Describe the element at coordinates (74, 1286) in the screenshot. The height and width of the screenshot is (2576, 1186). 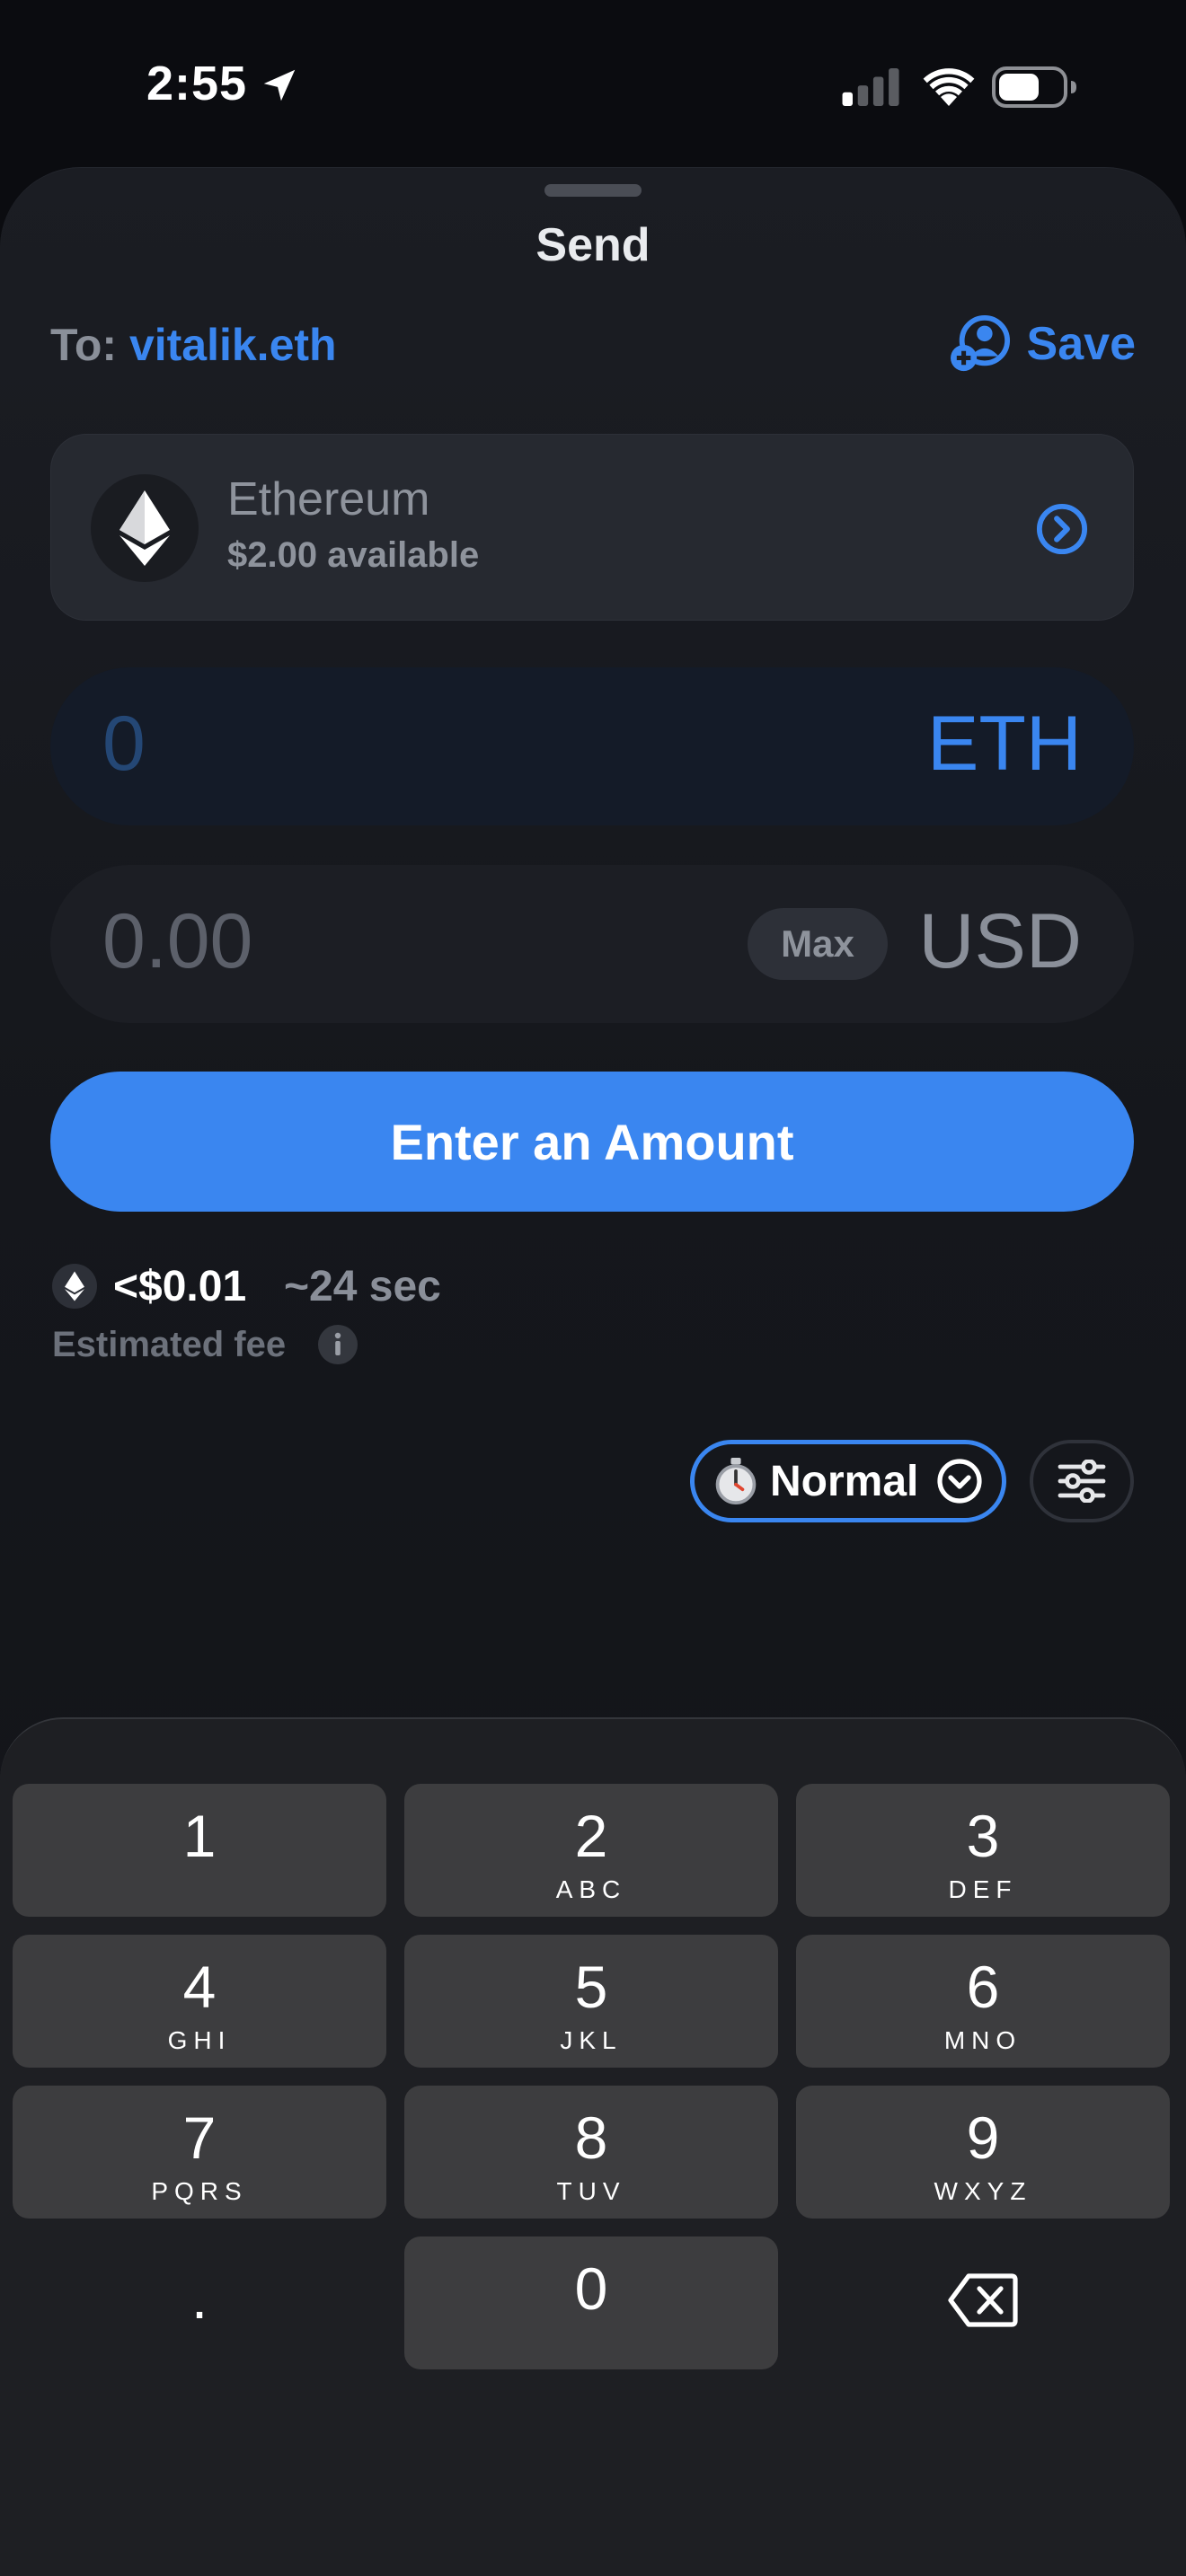
I see `fee-ethereum-icon` at that location.